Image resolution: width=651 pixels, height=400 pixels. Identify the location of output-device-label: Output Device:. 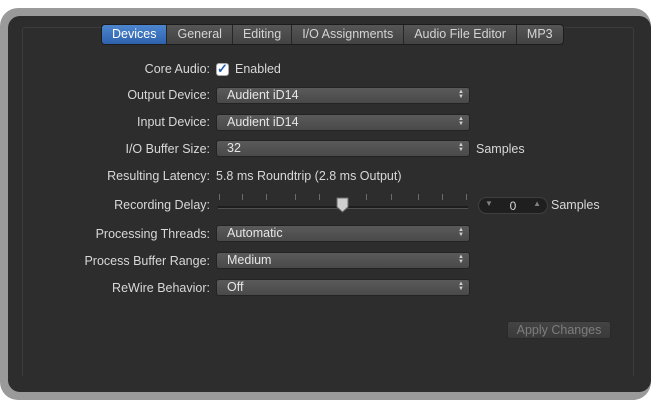
(168, 95).